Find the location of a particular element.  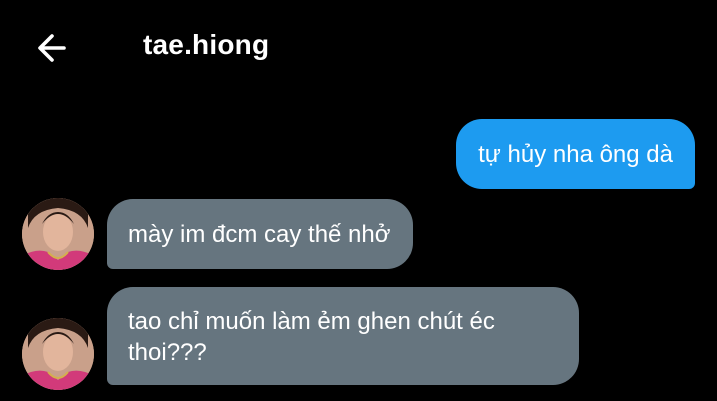

outgoing-message: tự hủy nha ông dà is located at coordinates (575, 154).